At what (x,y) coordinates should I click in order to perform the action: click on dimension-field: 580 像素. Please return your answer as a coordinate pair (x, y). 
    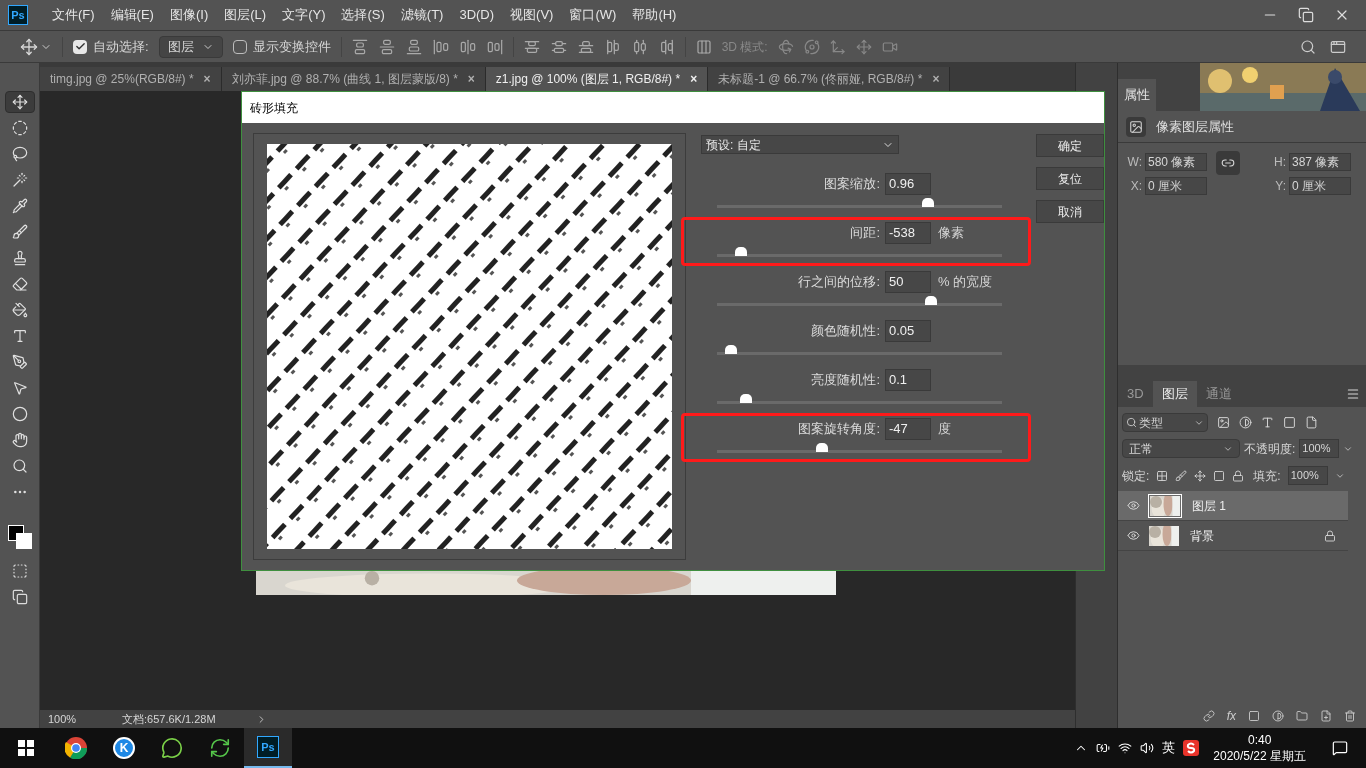
    Looking at the image, I should click on (1176, 162).